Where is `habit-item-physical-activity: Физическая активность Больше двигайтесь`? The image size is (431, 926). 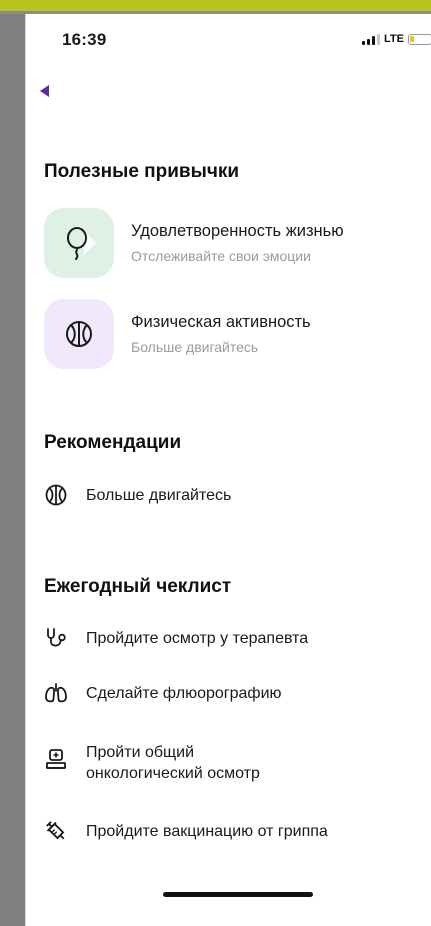 habit-item-physical-activity: Физическая активность Больше двигайтесь is located at coordinates (234, 334).